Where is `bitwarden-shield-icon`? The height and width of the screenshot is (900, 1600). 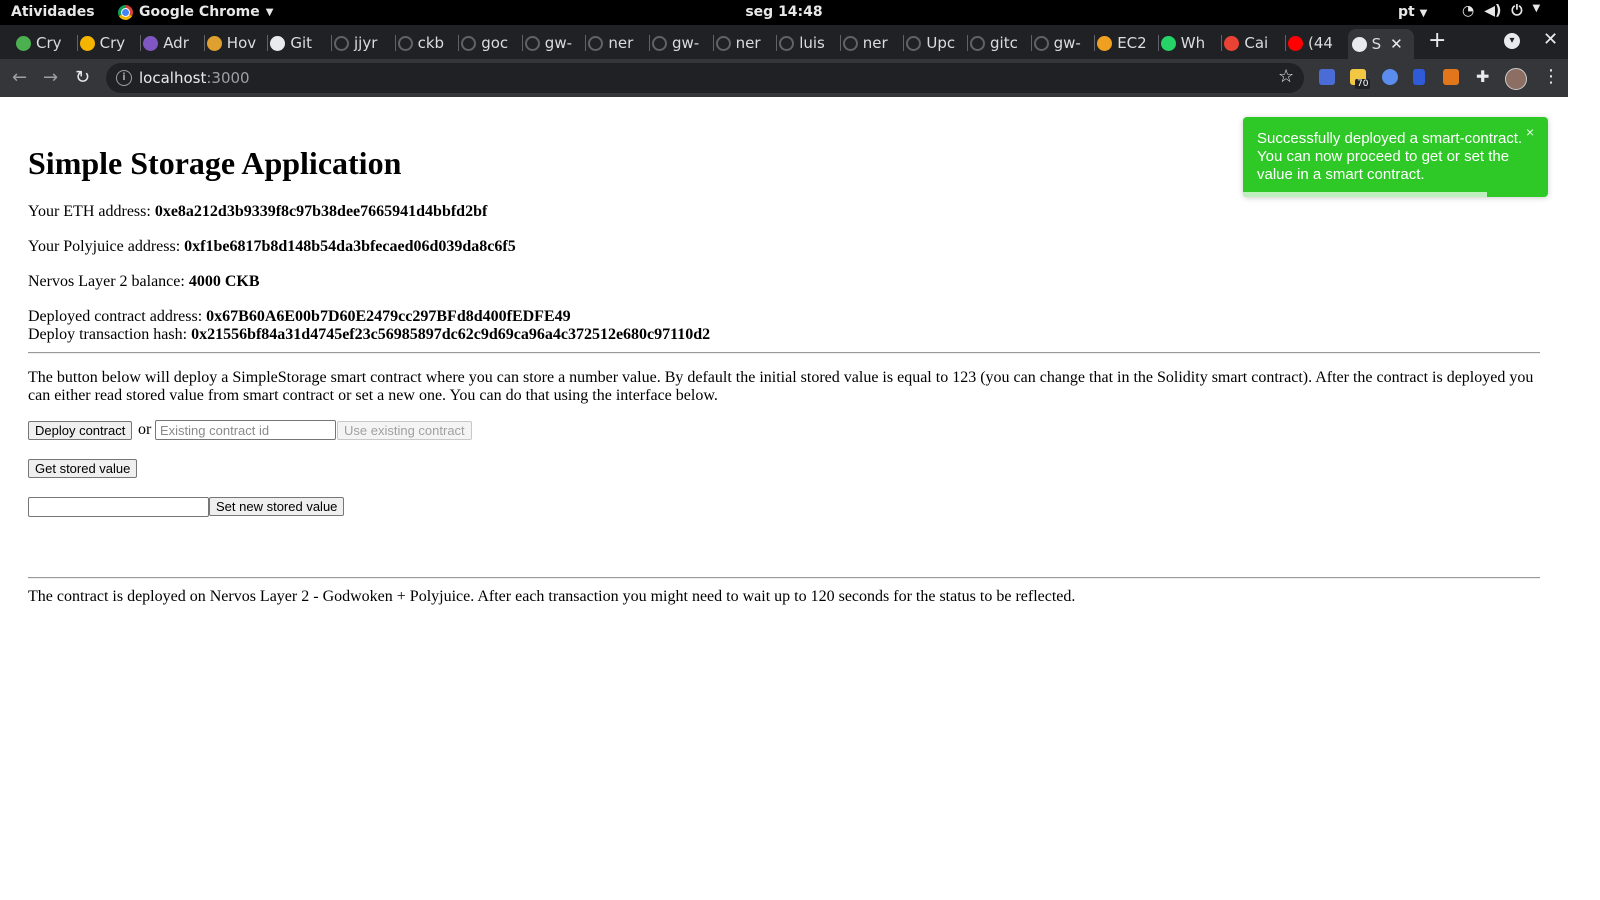 bitwarden-shield-icon is located at coordinates (1419, 77).